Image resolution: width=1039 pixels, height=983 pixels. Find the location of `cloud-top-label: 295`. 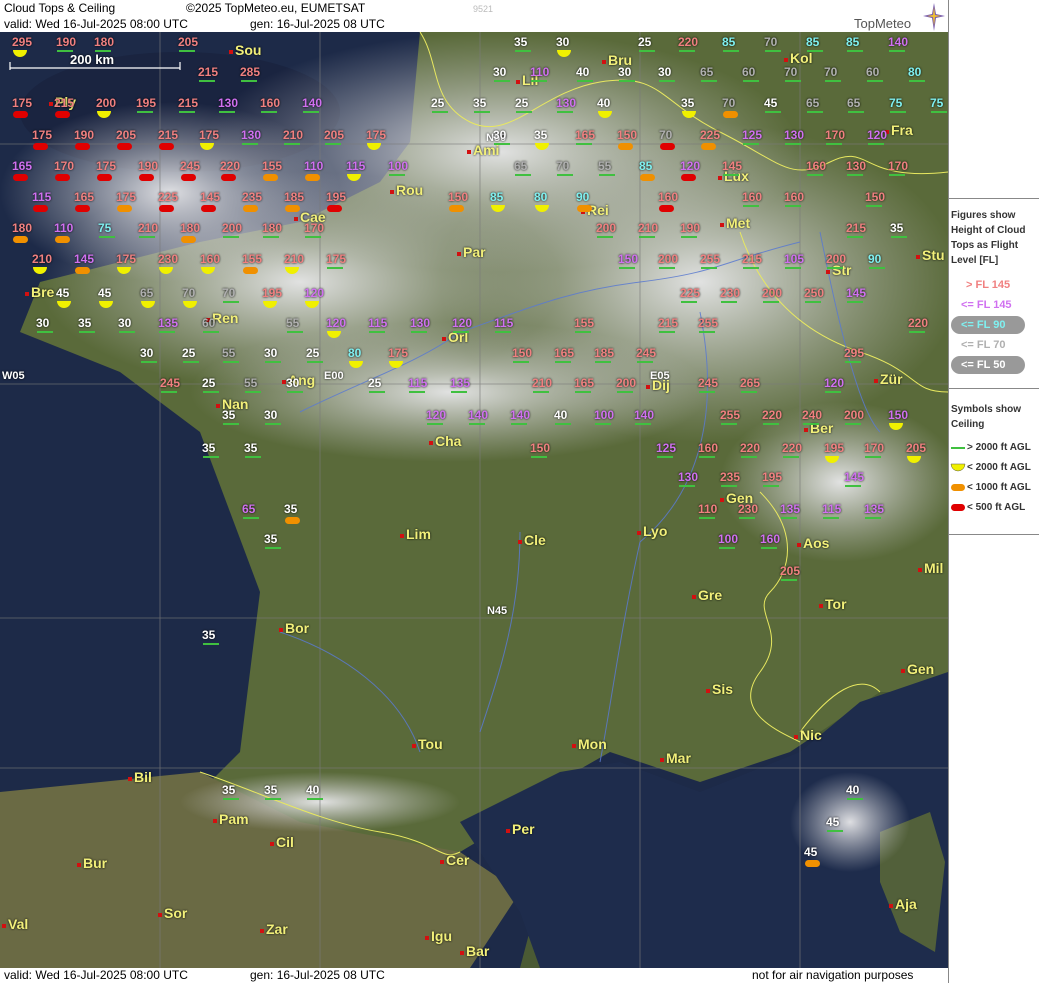

cloud-top-label: 295 is located at coordinates (854, 353).